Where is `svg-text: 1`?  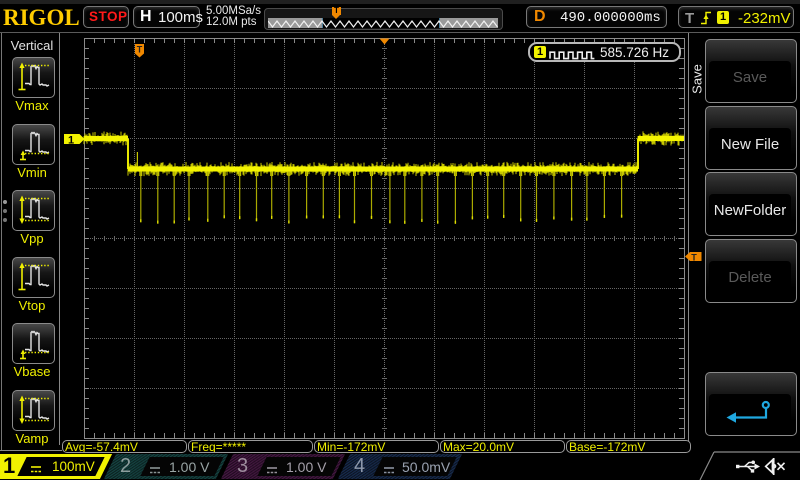 svg-text: 1 is located at coordinates (71, 141).